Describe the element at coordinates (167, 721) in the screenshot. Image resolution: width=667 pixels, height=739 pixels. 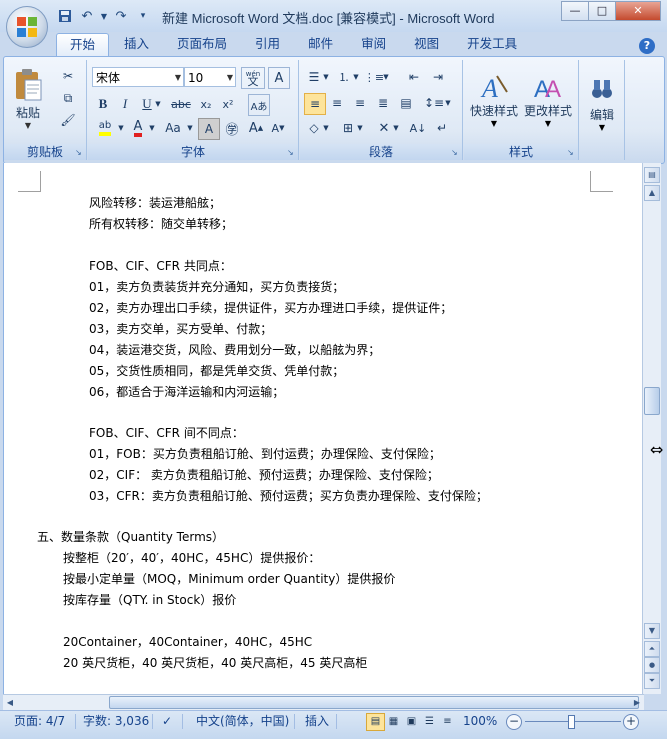
I see `proofing-icon: ✓` at that location.